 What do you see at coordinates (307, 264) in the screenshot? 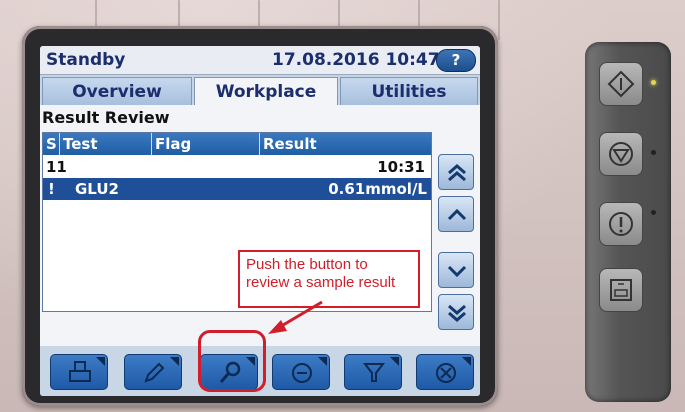
I see `callout-line: Push the button to` at bounding box center [307, 264].